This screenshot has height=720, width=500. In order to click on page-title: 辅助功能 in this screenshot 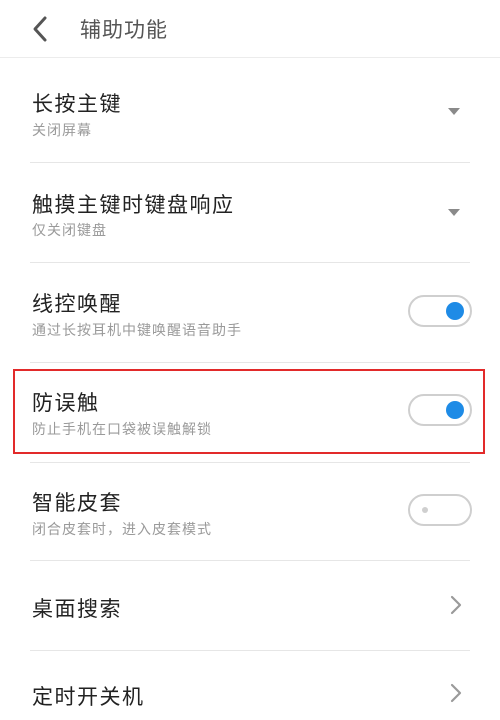, I will do `click(124, 30)`.